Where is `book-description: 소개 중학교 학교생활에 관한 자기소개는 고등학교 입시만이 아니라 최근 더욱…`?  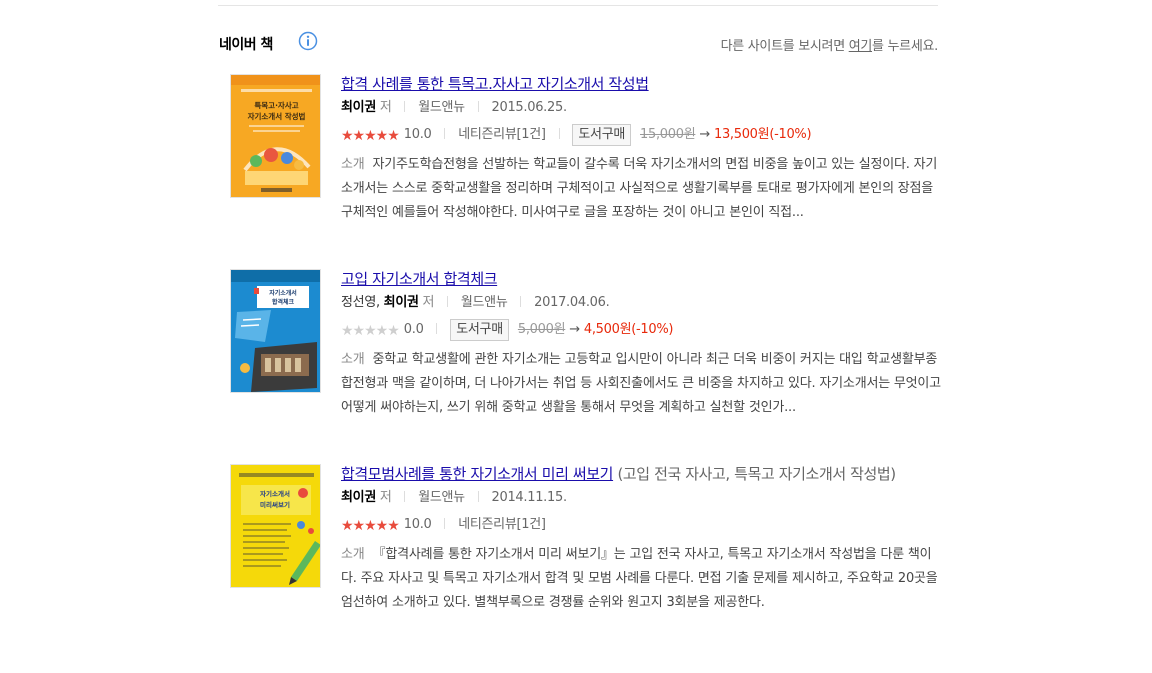
book-description: 소개 중학교 학교생활에 관한 자기소개는 고등학교 입시만이 아니라 최근 더욱… is located at coordinates (641, 384).